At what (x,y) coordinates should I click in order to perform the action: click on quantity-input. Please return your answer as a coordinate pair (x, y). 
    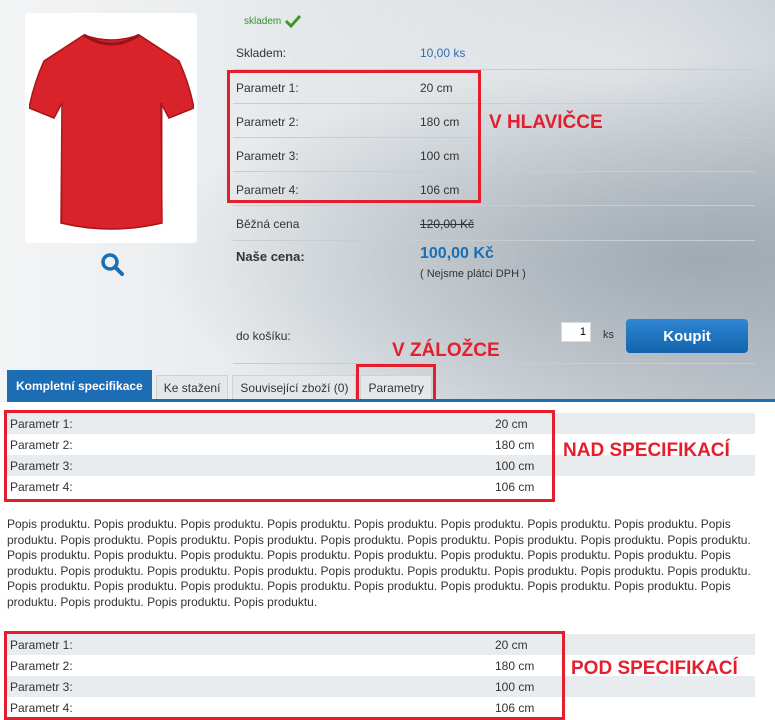
    Looking at the image, I should click on (576, 332).